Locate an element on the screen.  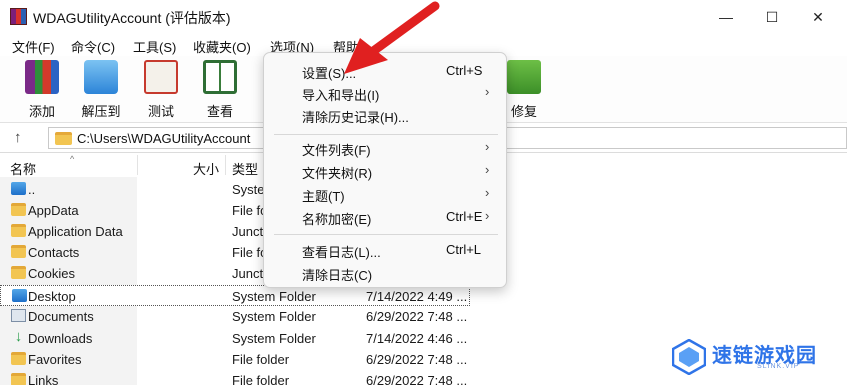
downloads-folder-icon: ↓ is located at coordinates (18, 336).